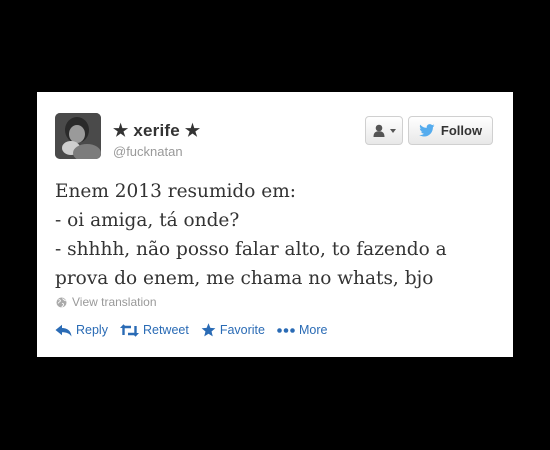 This screenshot has width=550, height=450. What do you see at coordinates (147, 220) in the screenshot?
I see `tweet-text-line: - oi amiga, tá onde?` at bounding box center [147, 220].